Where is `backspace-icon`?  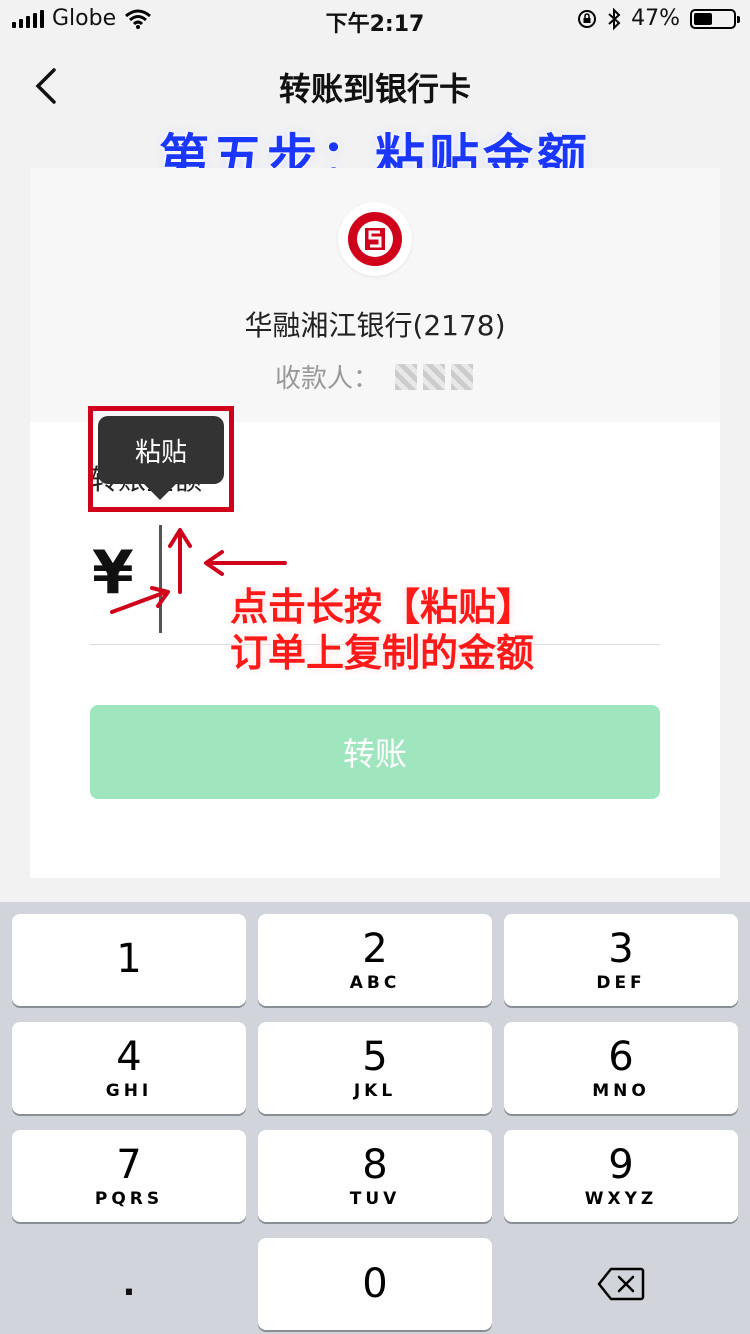
backspace-icon is located at coordinates (621, 1284).